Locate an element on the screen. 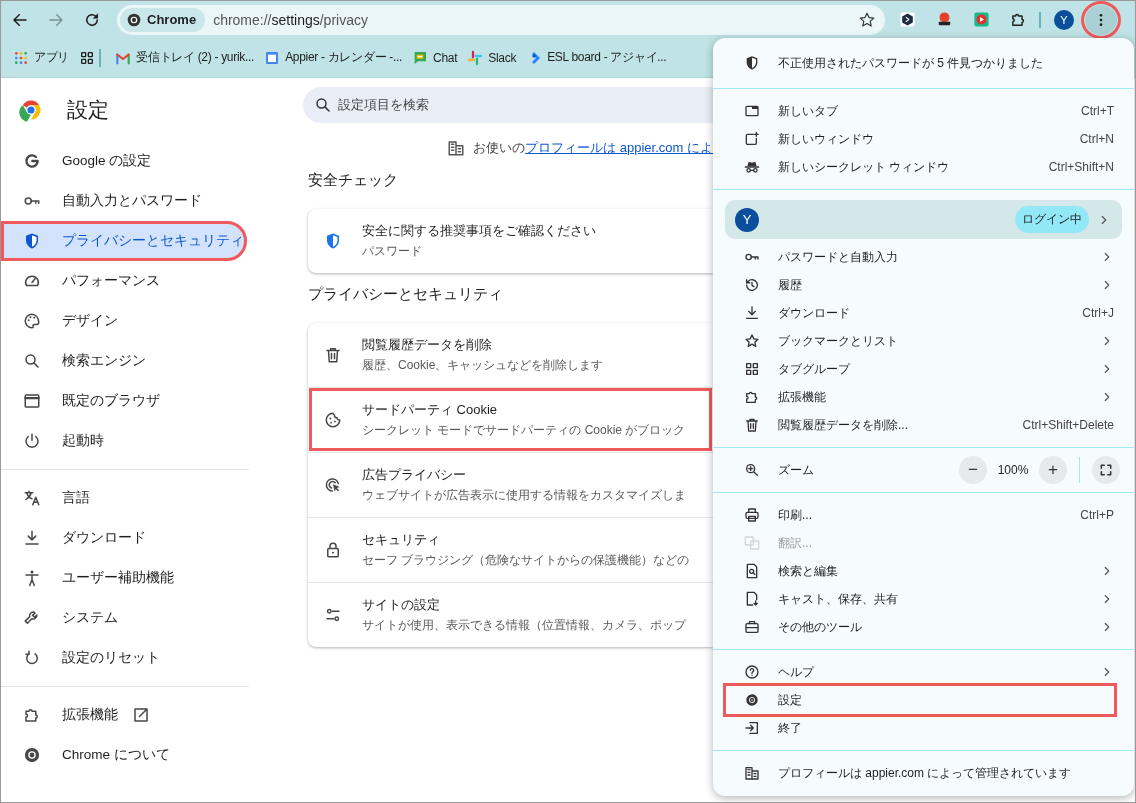 This screenshot has height=803, width=1136. tab-icon is located at coordinates (752, 111).